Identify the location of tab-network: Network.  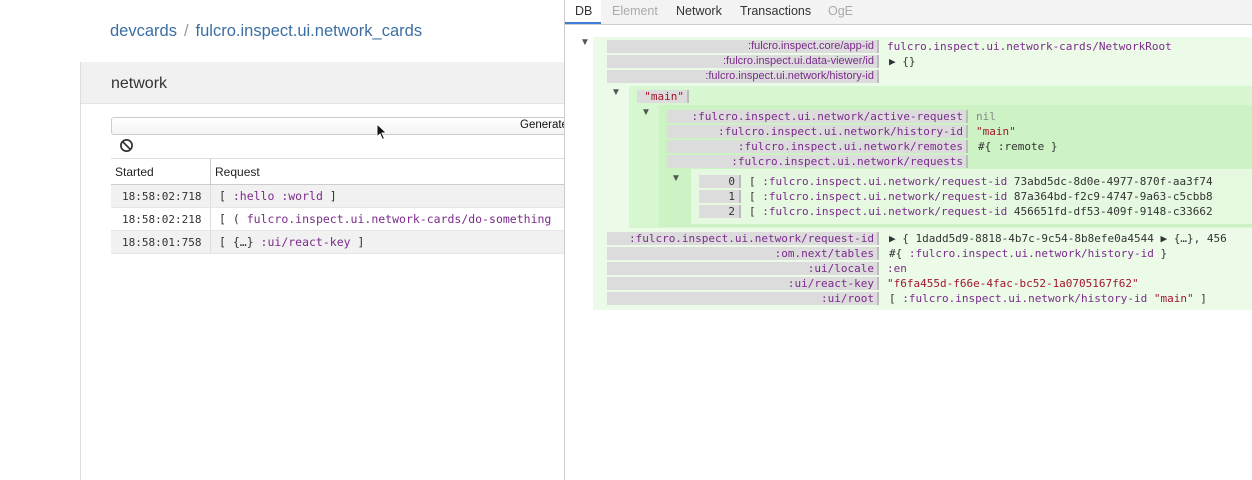
(699, 11).